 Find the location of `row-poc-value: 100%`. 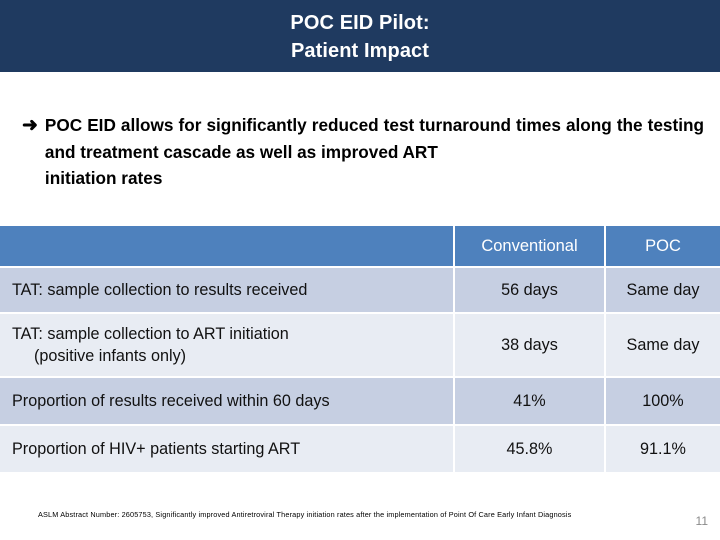

row-poc-value: 100% is located at coordinates (663, 402).